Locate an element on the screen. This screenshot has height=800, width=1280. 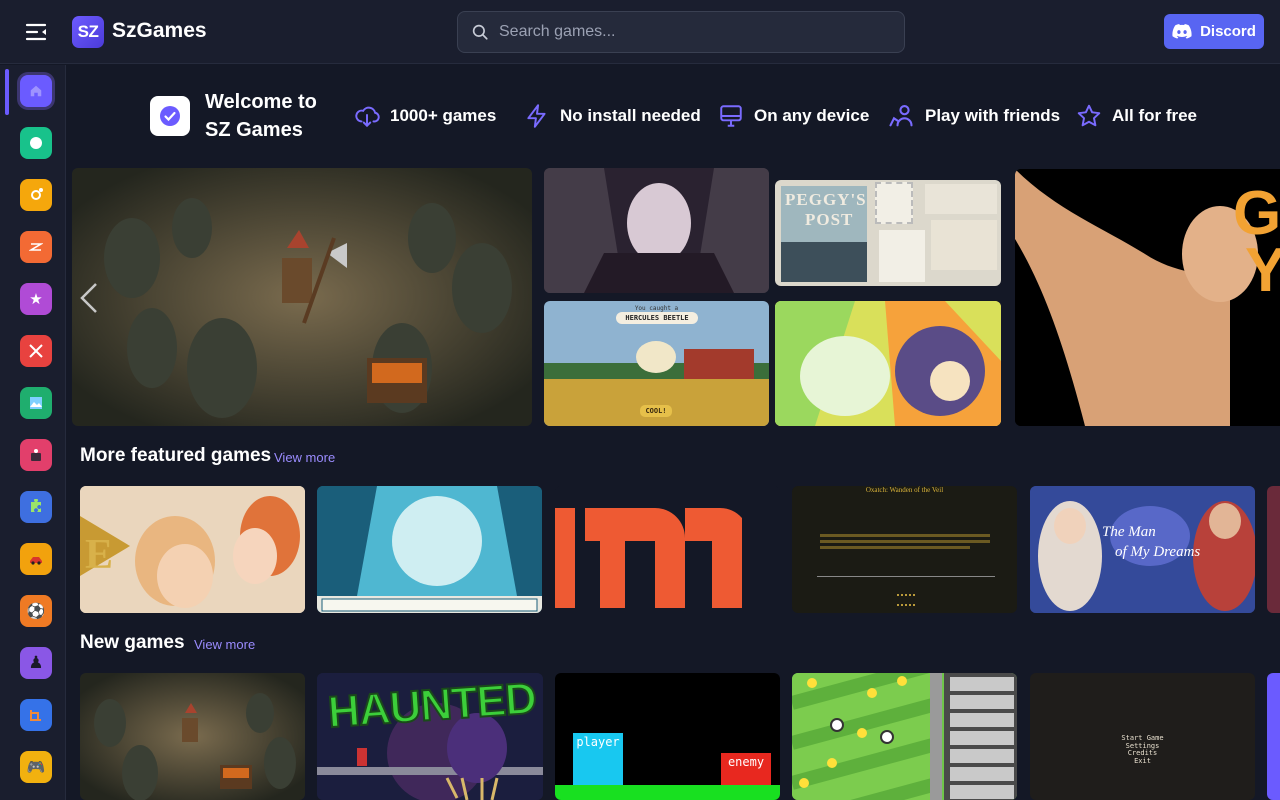
welcome-line1: Welcome to is located at coordinates (261, 102).